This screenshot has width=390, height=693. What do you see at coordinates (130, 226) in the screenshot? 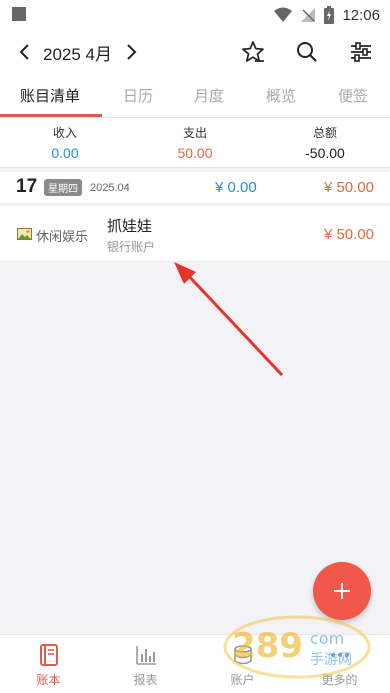
I see `entry-title: 抓娃娃` at bounding box center [130, 226].